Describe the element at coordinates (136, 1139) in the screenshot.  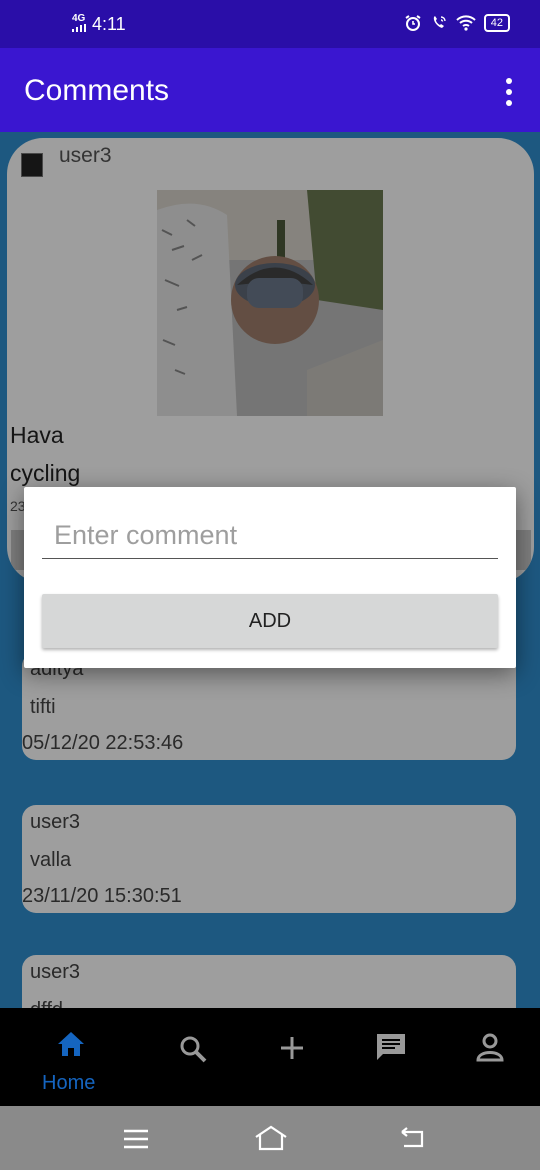
I see `menu-lines-icon` at that location.